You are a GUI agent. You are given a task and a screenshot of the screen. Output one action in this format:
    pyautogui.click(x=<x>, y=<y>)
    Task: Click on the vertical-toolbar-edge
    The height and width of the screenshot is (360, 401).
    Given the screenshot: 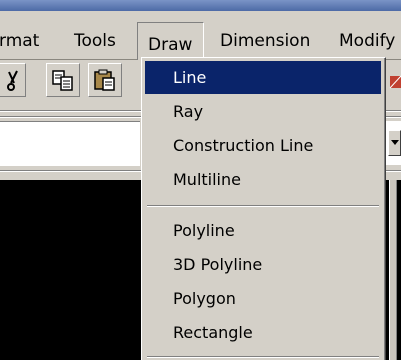 What is the action you would take?
    pyautogui.click(x=393, y=270)
    